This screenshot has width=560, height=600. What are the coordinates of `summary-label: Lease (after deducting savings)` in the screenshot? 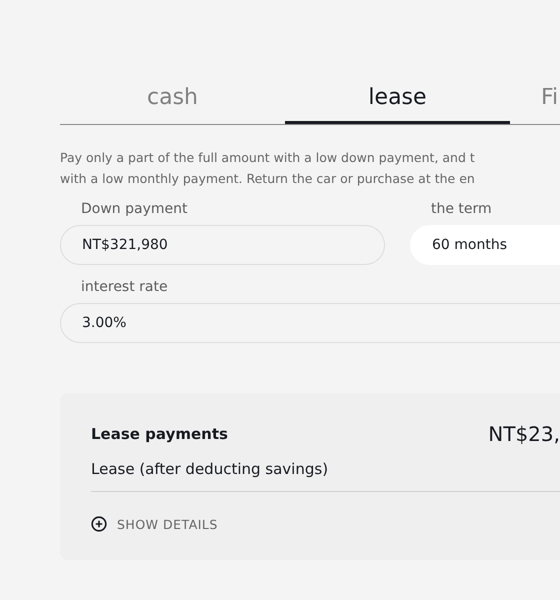 It's located at (209, 469).